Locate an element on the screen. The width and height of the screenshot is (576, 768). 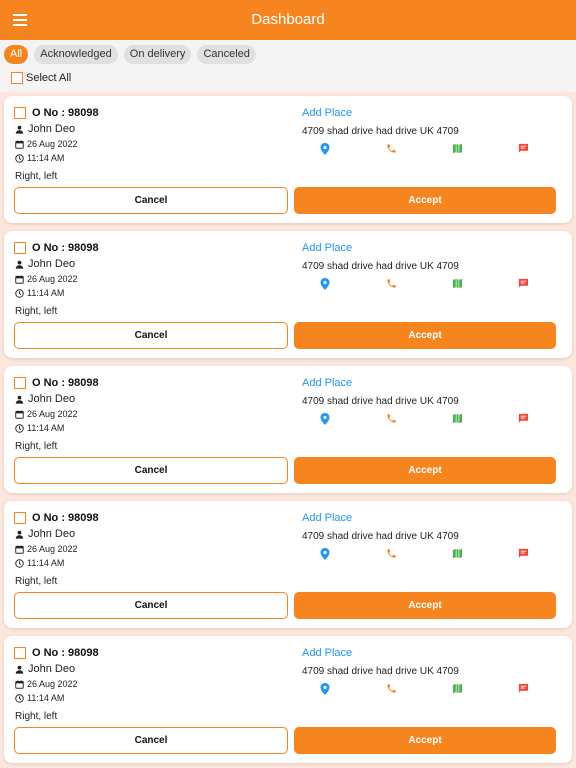
filter-chip-all: All is located at coordinates (16, 54).